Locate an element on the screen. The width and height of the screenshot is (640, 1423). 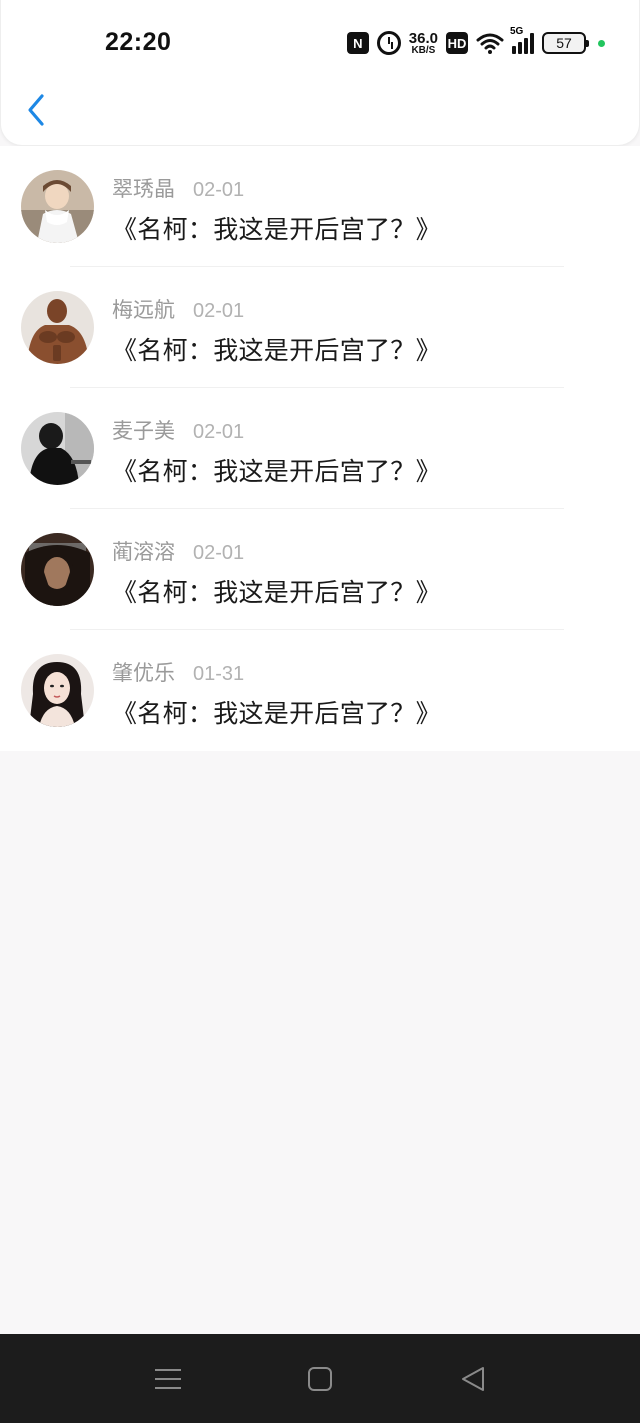
list-item: 梅远航 02-01 《名柯：我这是开后宫了？》 is located at coordinates (320, 327).